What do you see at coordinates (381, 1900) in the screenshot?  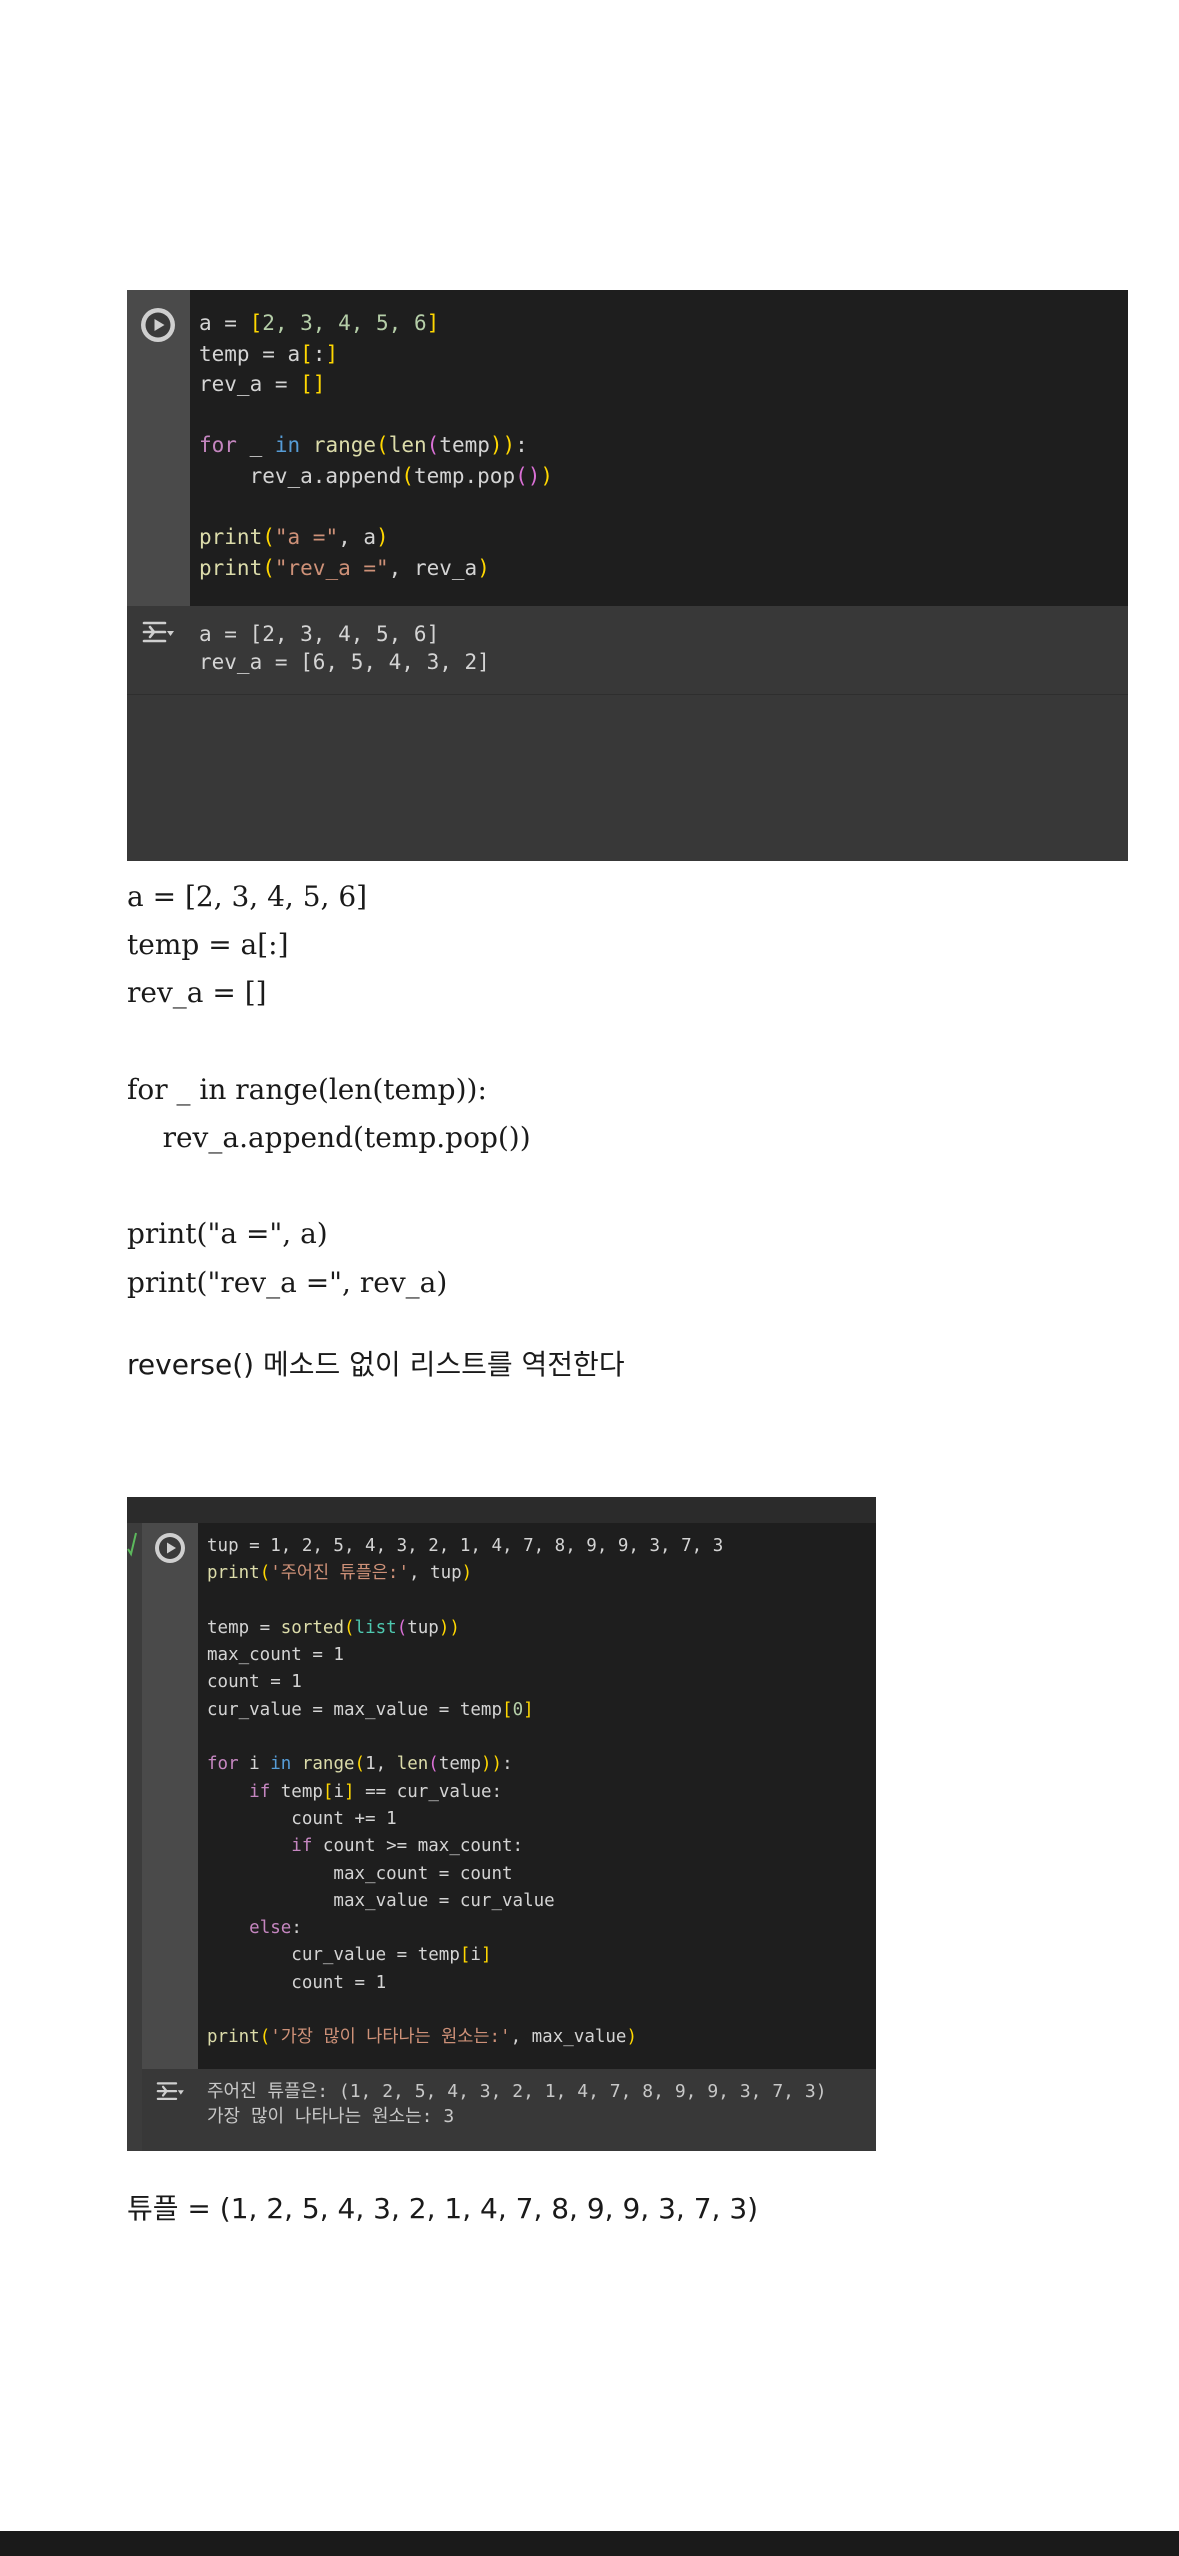 I see `code-line: max_value = cur_value` at bounding box center [381, 1900].